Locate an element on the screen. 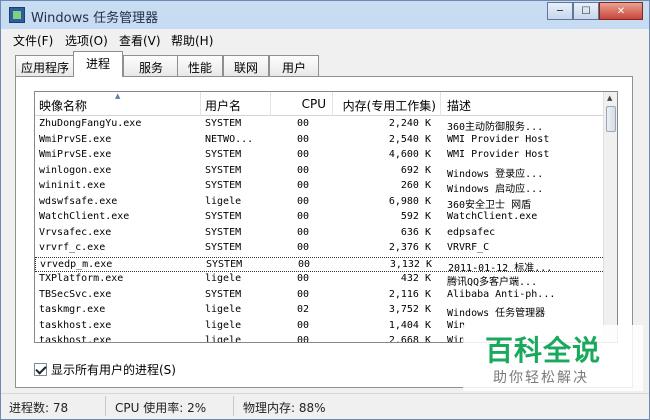 This screenshot has width=650, height=420. process-description: WatchClient.exe is located at coordinates (492, 216).